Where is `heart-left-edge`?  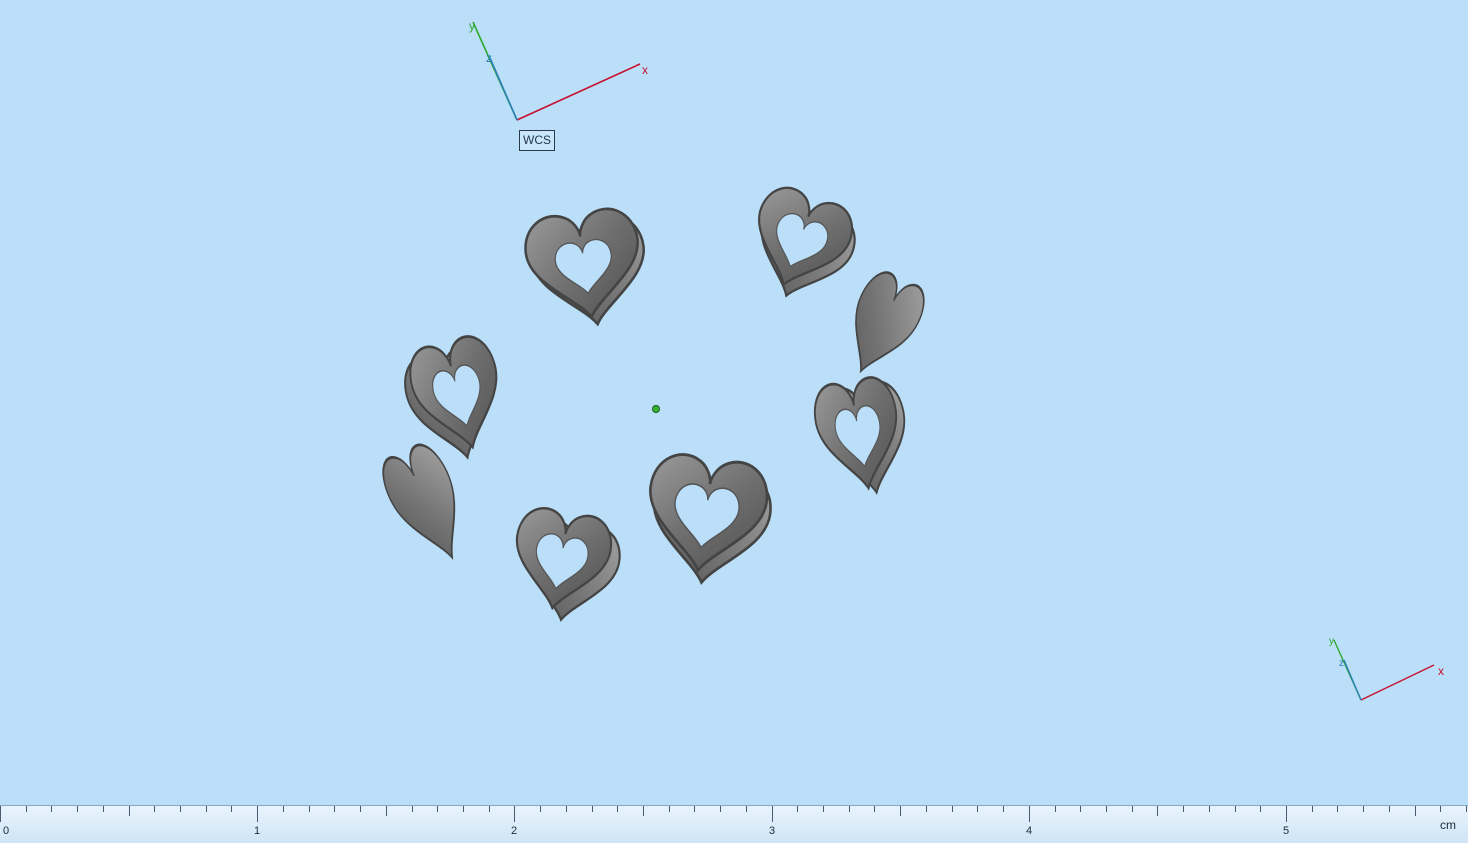
heart-left-edge is located at coordinates (427, 505).